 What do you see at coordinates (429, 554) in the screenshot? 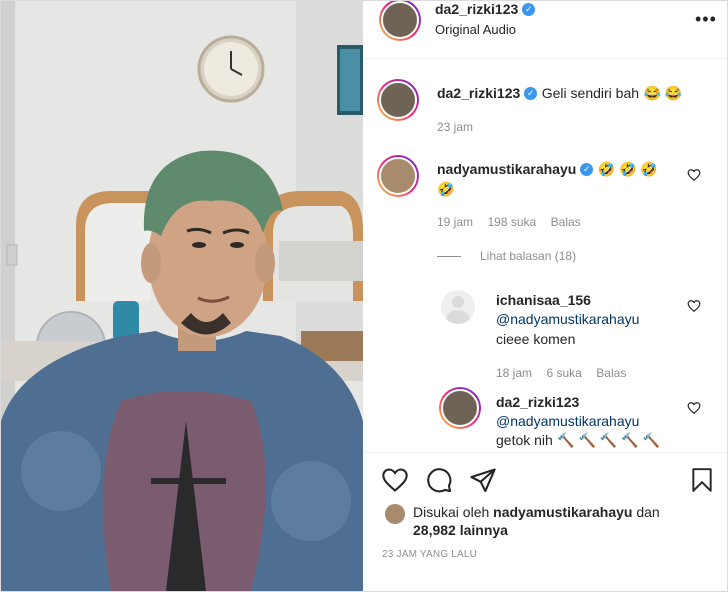
I see `post-timestamp: 23 JAM YANG LALU` at bounding box center [429, 554].